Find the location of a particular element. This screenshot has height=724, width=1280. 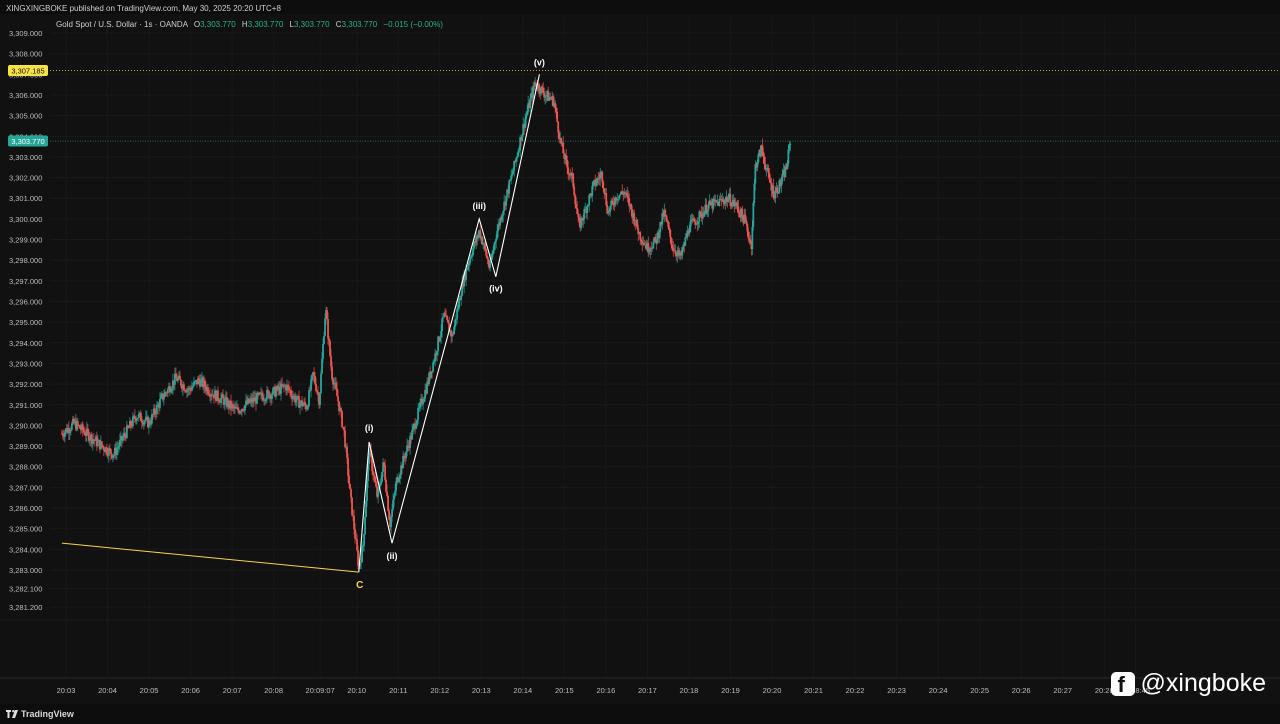

time-tick-label: 20:25 is located at coordinates (979, 690).